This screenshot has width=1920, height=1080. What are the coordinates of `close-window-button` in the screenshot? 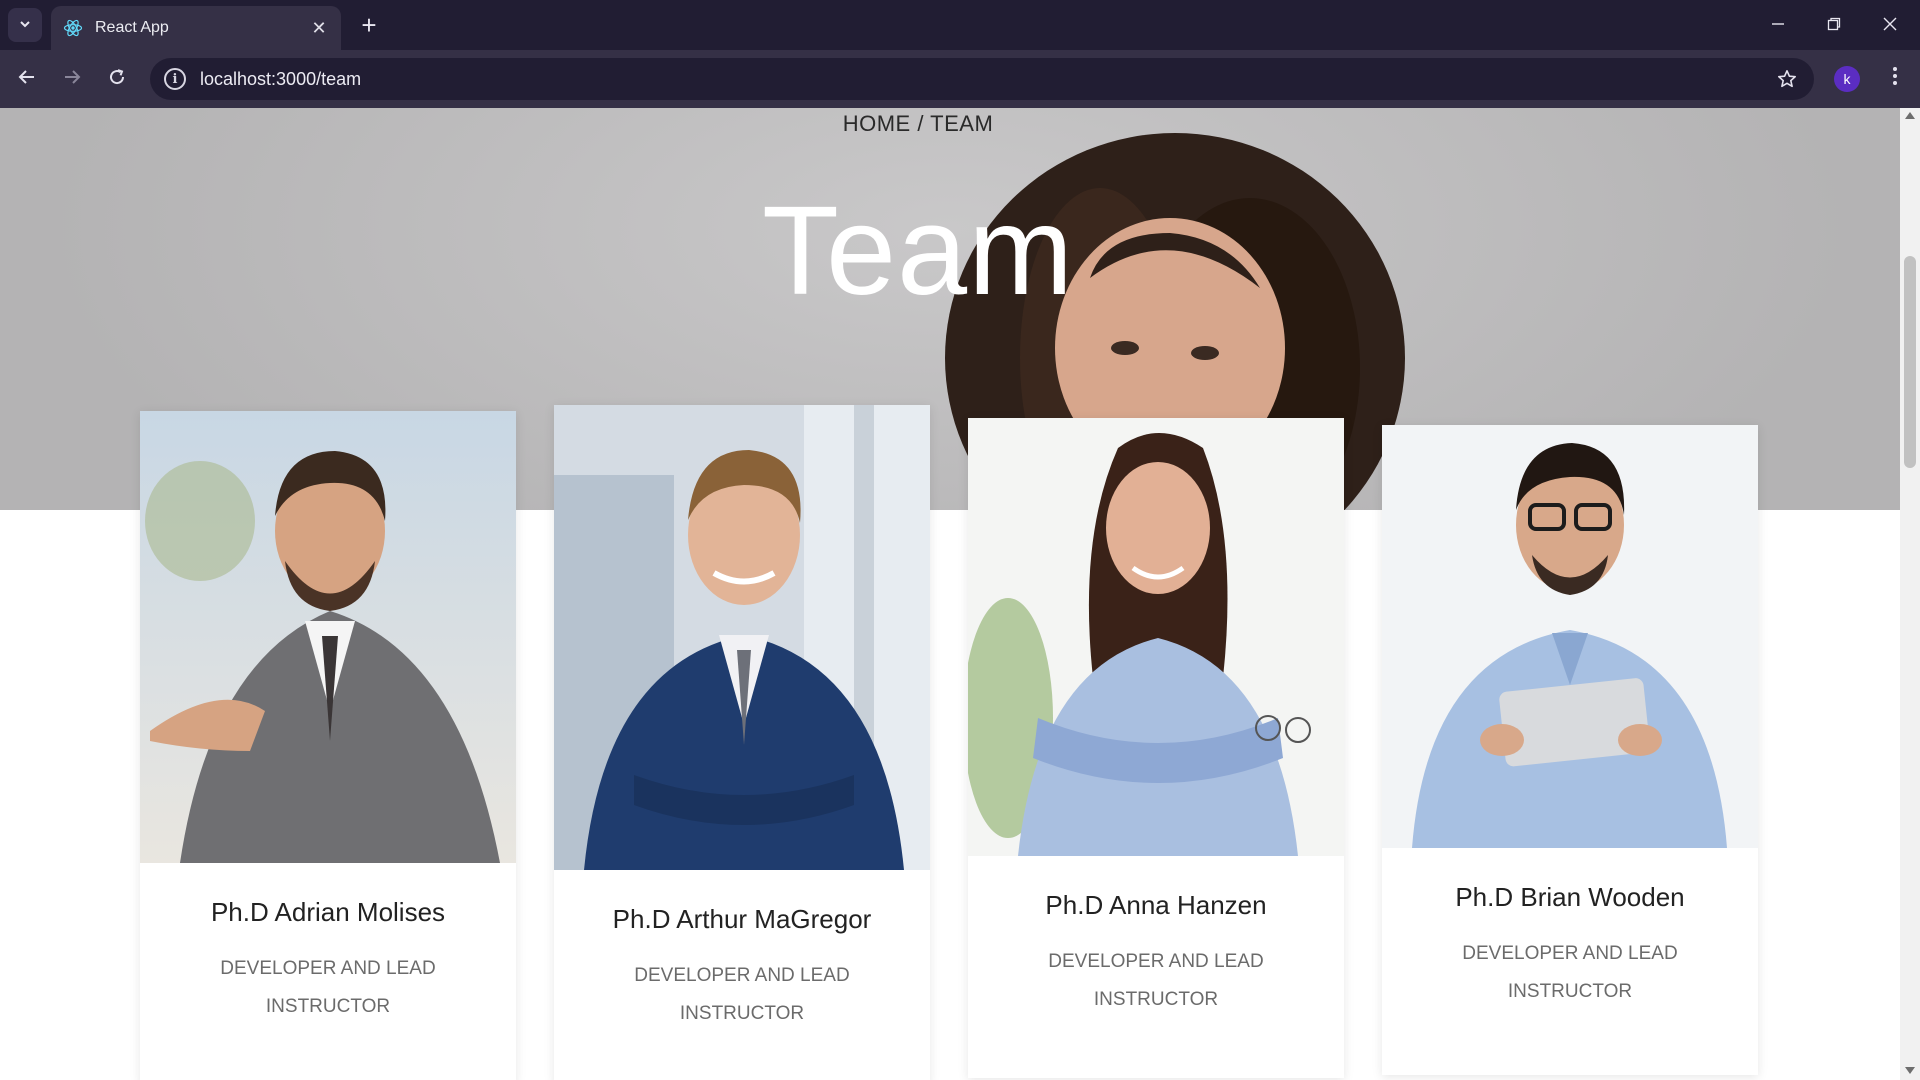 It's located at (1890, 25).